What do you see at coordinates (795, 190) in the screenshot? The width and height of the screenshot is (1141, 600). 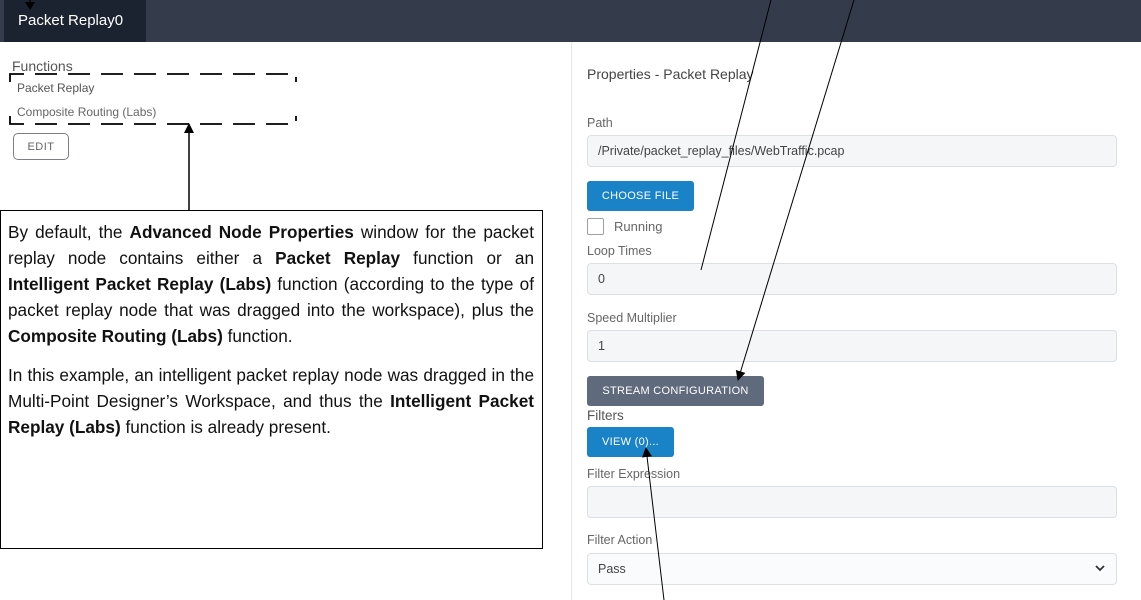 I see `arrow-to-stream-configuration` at bounding box center [795, 190].